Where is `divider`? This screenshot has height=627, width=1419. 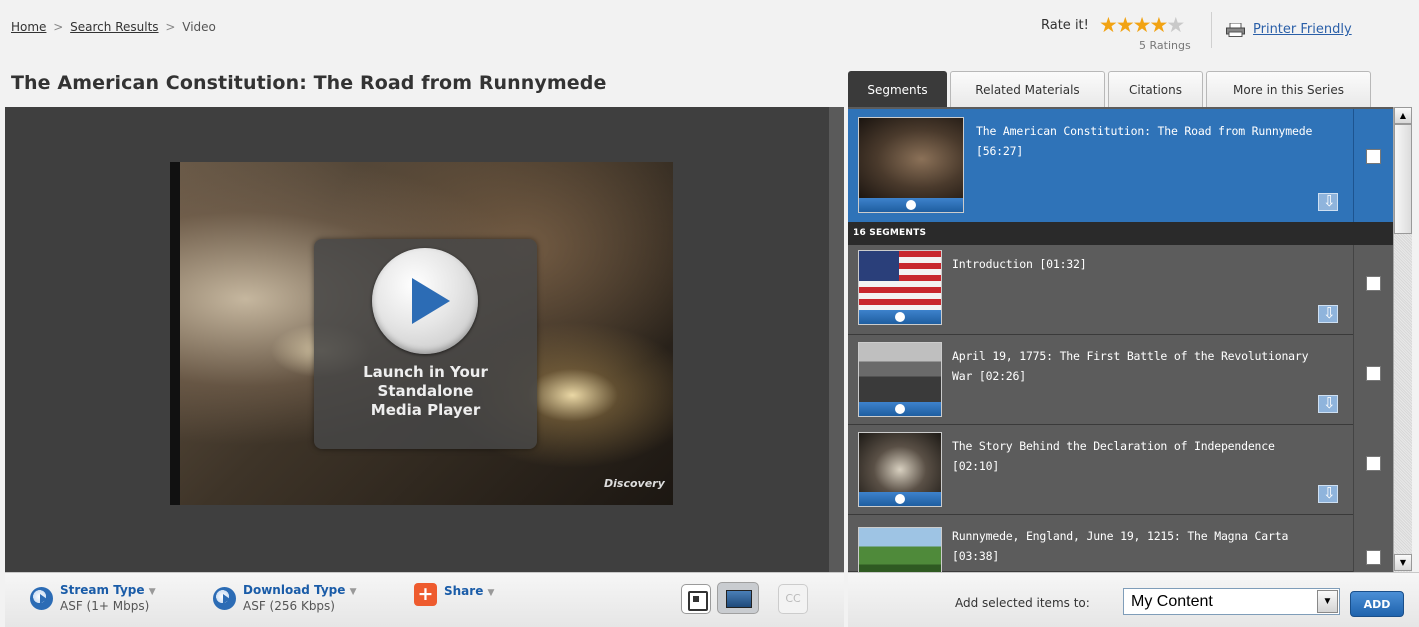
divider is located at coordinates (1211, 30).